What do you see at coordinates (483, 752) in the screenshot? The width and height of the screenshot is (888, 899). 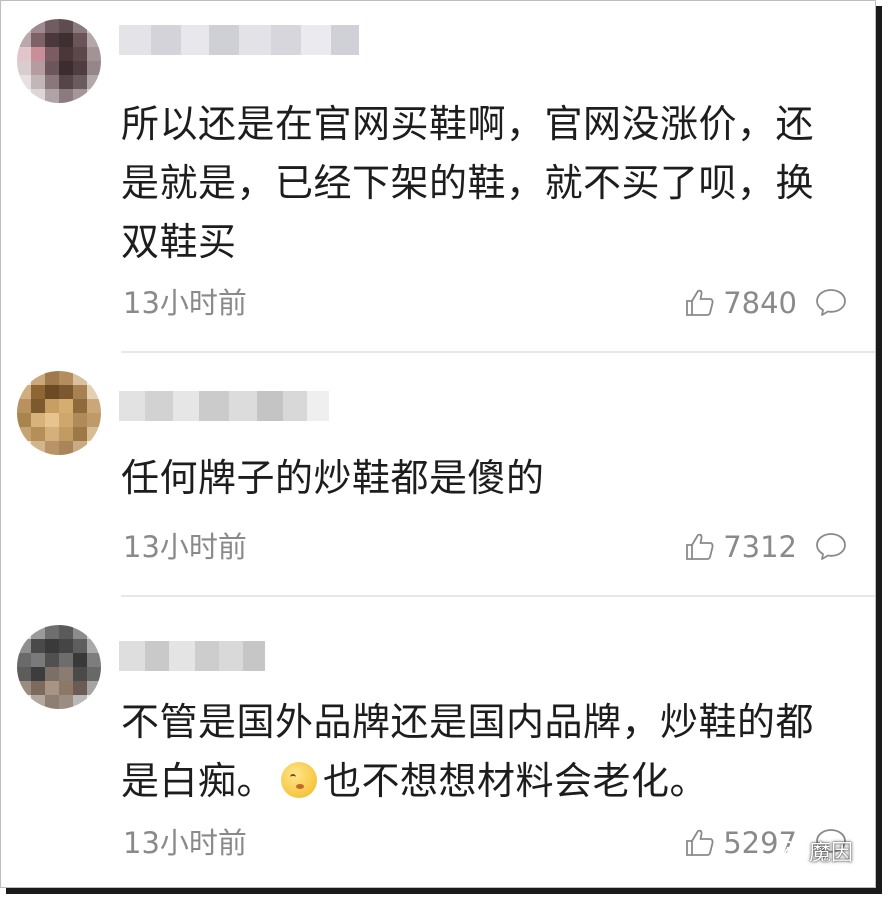 I see `comment-text: 不管是国外品牌还是国内品牌，炒鞋的都是白痴。 也不想想材料会老化。` at bounding box center [483, 752].